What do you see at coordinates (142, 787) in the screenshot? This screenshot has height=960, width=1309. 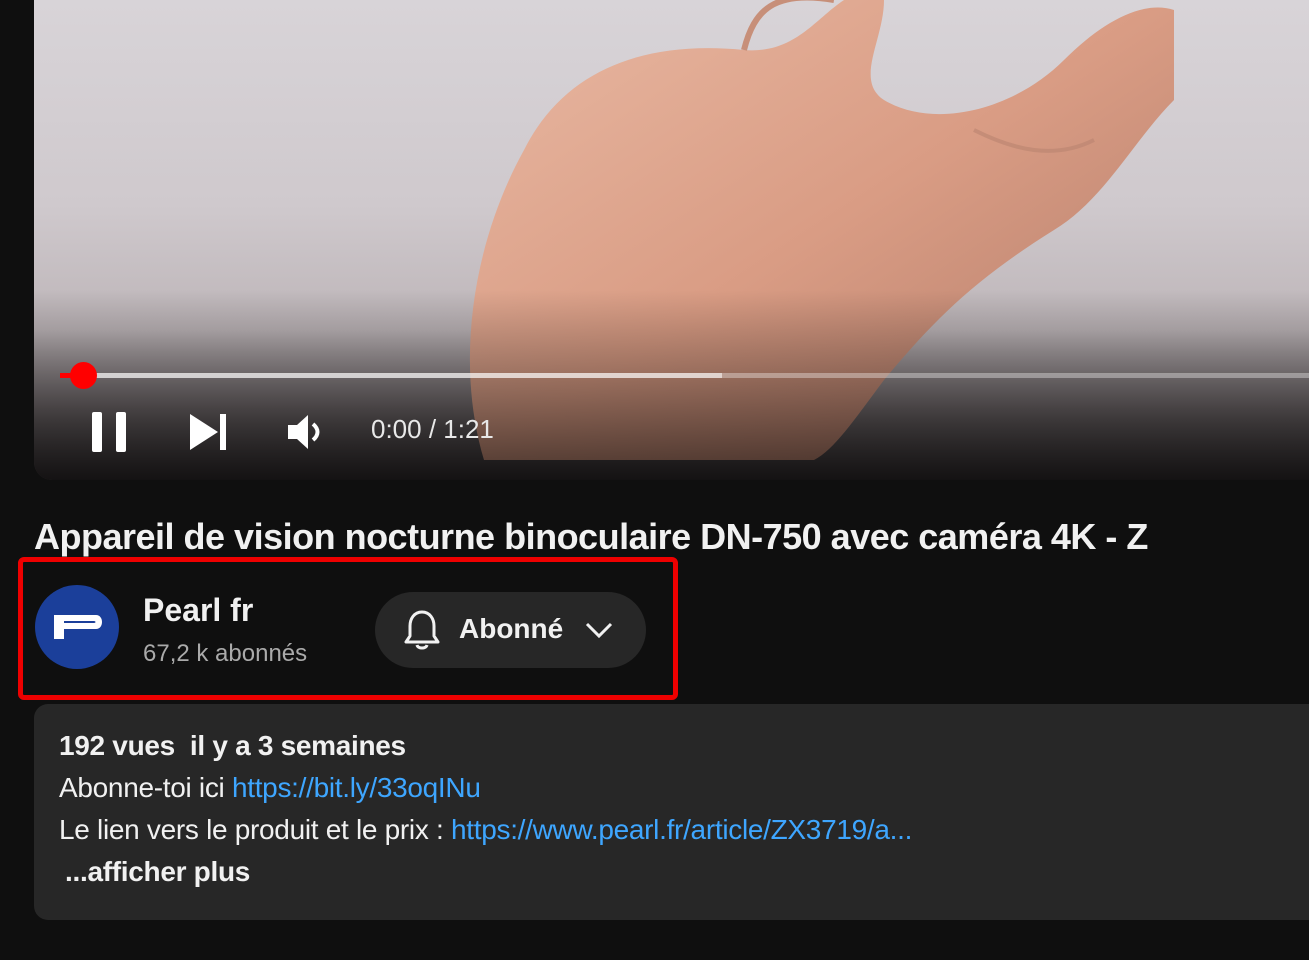 I see `subscribe-prompt: Abonne-toi ici` at bounding box center [142, 787].